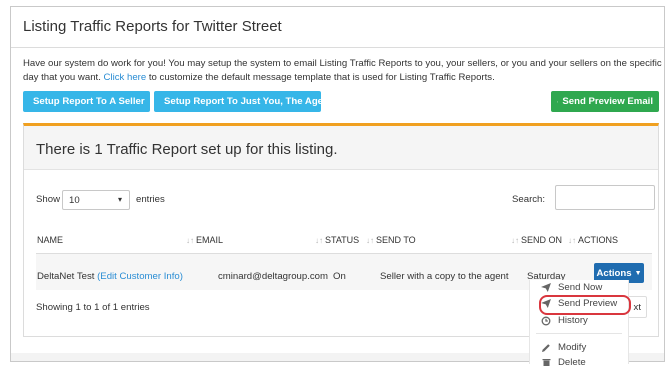  What do you see at coordinates (396, 240) in the screenshot?
I see `column-header-send-to-label: SEND TO` at bounding box center [396, 240].